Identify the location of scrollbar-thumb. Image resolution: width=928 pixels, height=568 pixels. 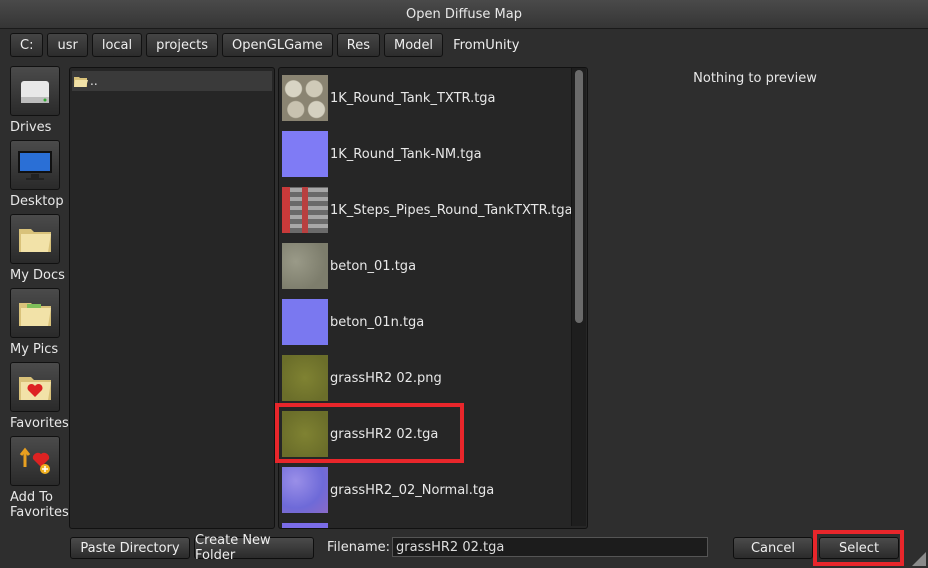
(579, 196).